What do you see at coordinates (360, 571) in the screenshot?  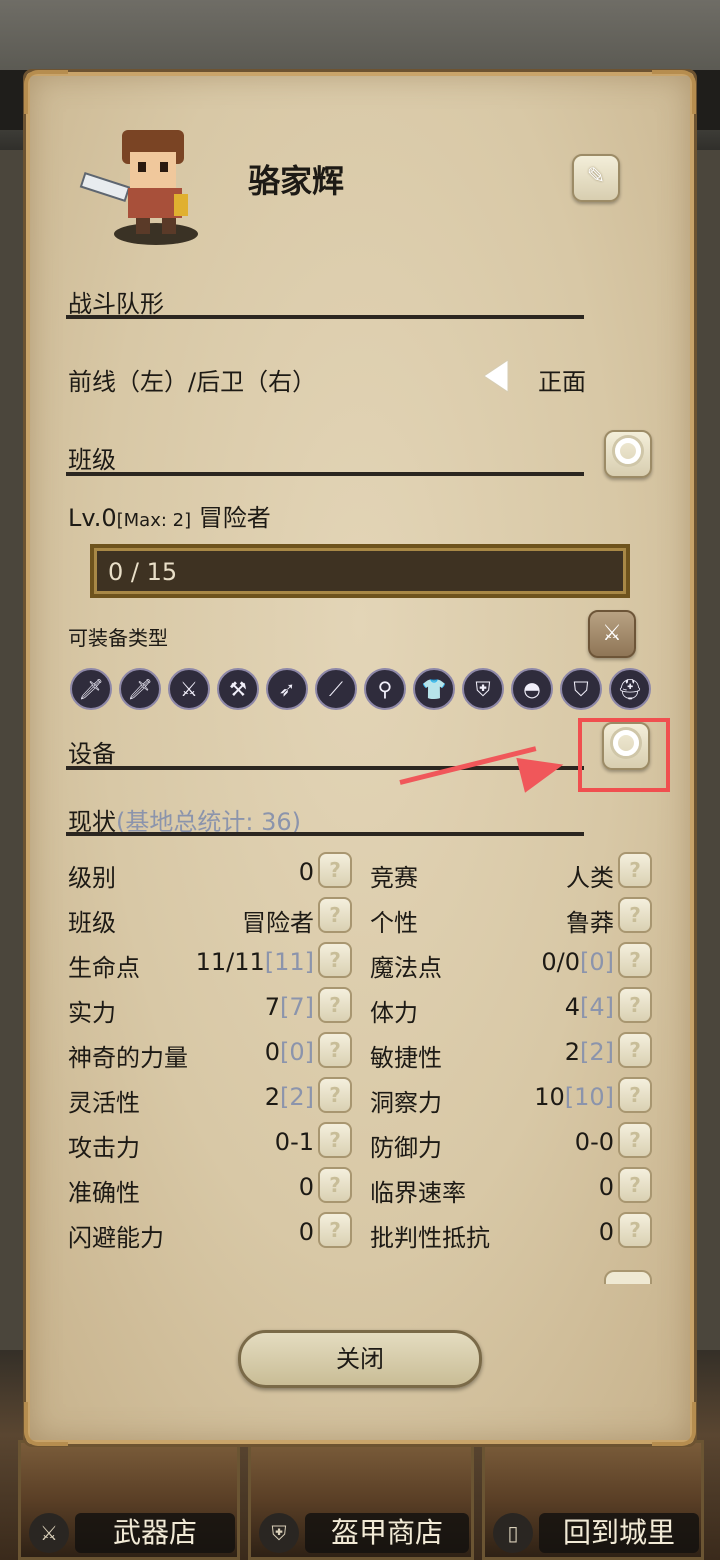 I see `experience-bar: 0 / 15` at bounding box center [360, 571].